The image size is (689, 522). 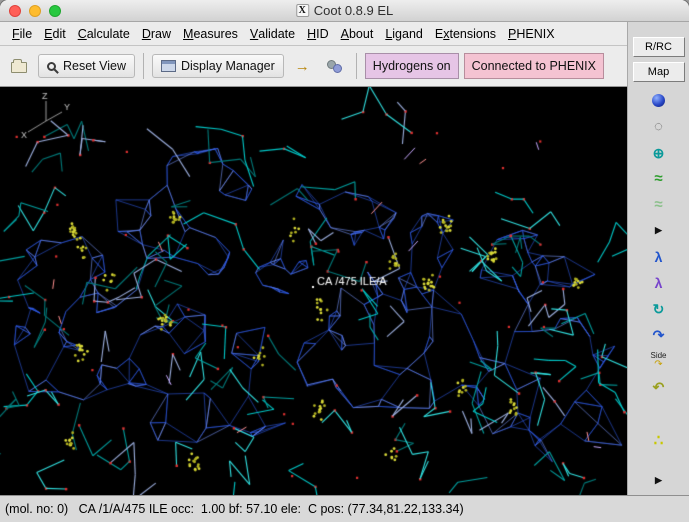 What do you see at coordinates (302, 10) in the screenshot?
I see `x11-icon: X` at bounding box center [302, 10].